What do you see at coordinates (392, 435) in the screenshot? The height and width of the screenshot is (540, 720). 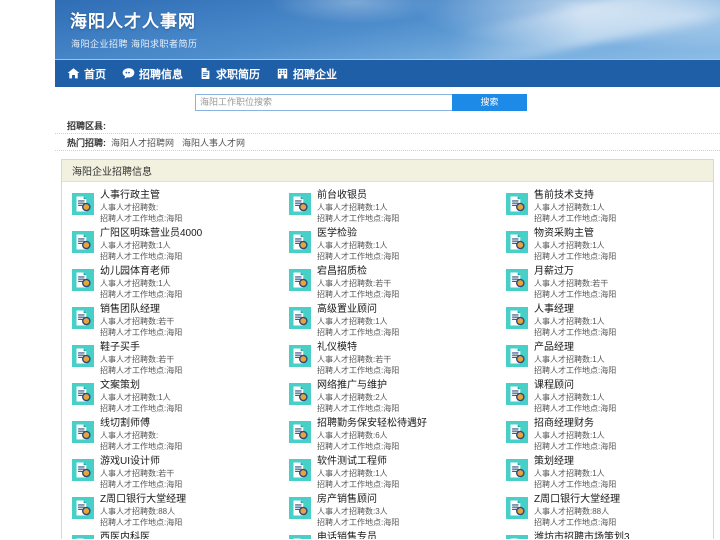 I see `job-item: 招聘勤务保安轻松待遇好 人事人才招聘数:6人 招聘人才工作地点:海阳` at bounding box center [392, 435].